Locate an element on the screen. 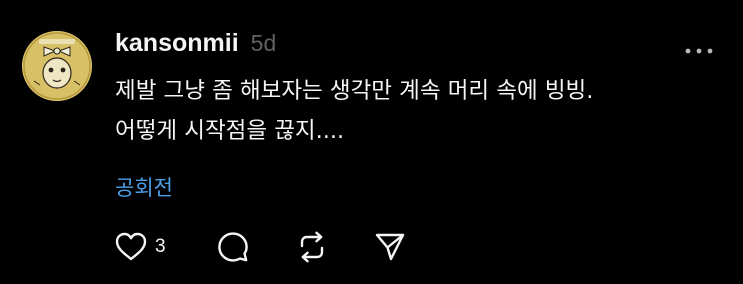 This screenshot has width=743, height=284. post-body-line: 제발 그냥 좀 해보자는 생각만 계속 머리 속에 빙빙. is located at coordinates (354, 91).